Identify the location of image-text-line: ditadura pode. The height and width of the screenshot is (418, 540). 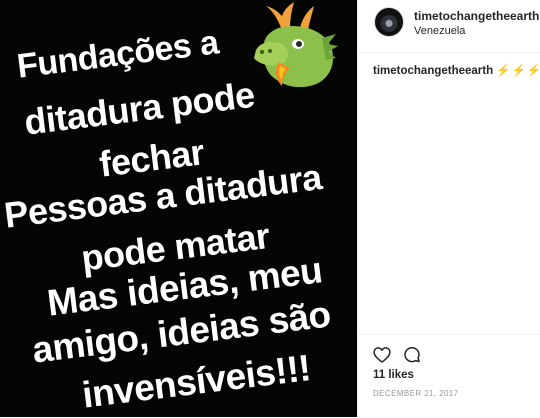
(139, 108).